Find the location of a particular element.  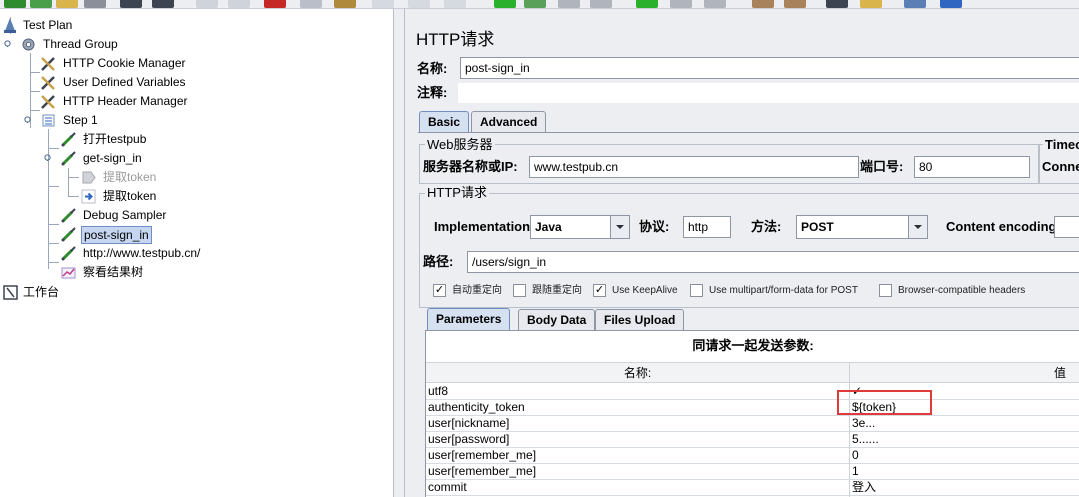

tree-item-label: HTTP Cookie Manager is located at coordinates (124, 63).